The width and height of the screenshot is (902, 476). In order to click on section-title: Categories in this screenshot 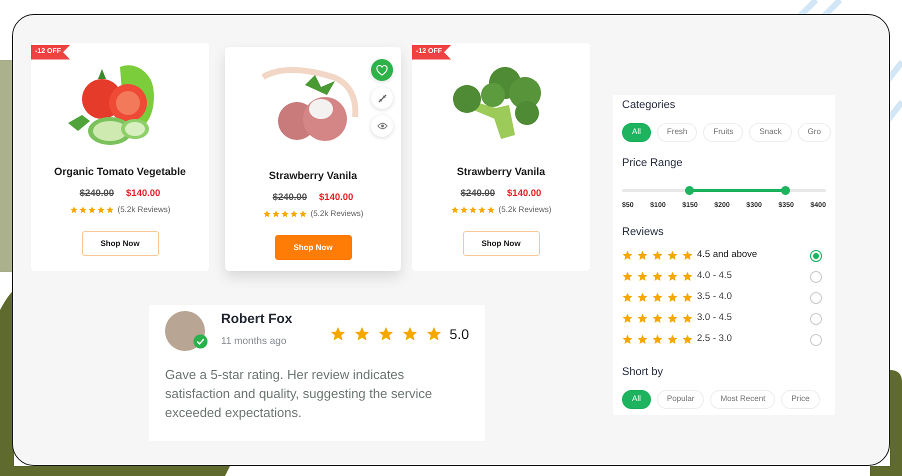, I will do `click(649, 105)`.